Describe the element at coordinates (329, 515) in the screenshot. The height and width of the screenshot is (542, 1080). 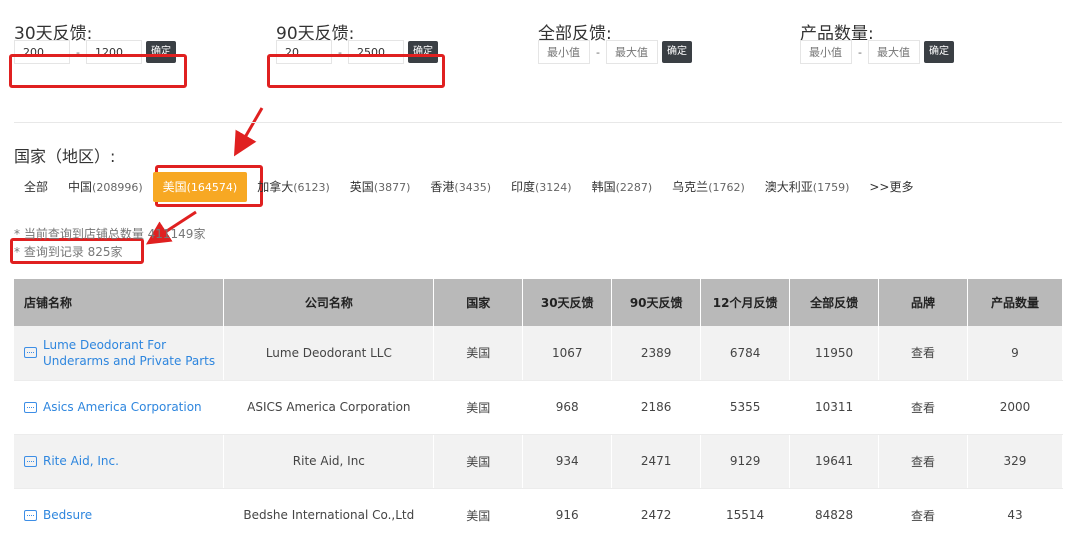
I see `company-cell: Bedshe International Co.,Ltd` at that location.